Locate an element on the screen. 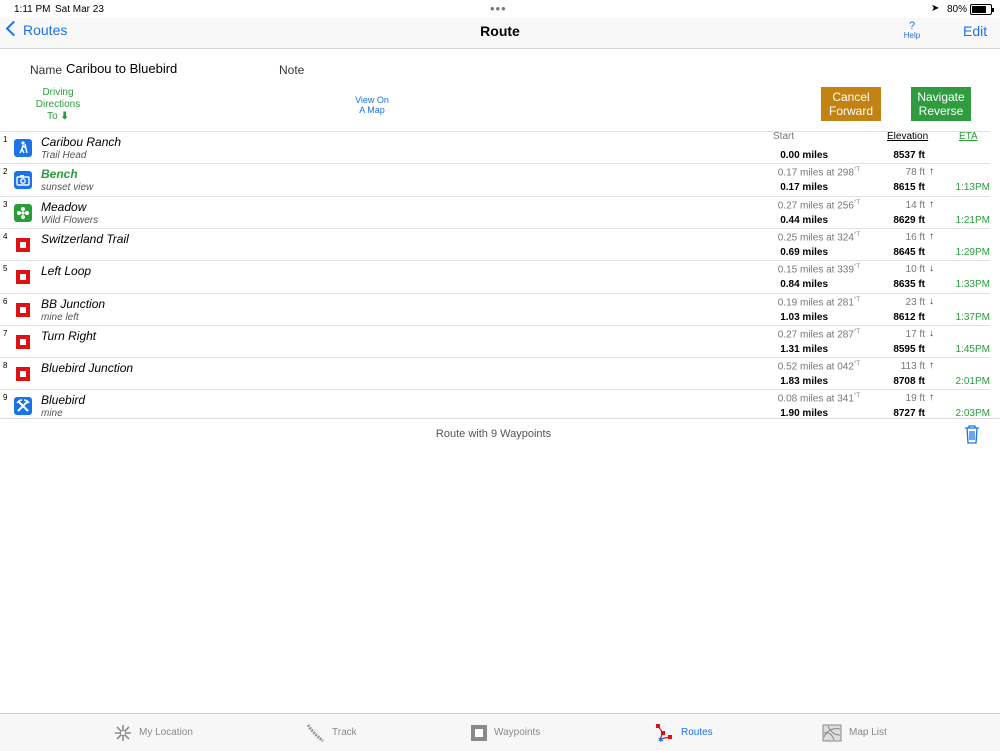 Image resolution: width=1000 pixels, height=751 pixels. leg-distance-bearing: 0.27 miles at 287°T is located at coordinates (818, 334).